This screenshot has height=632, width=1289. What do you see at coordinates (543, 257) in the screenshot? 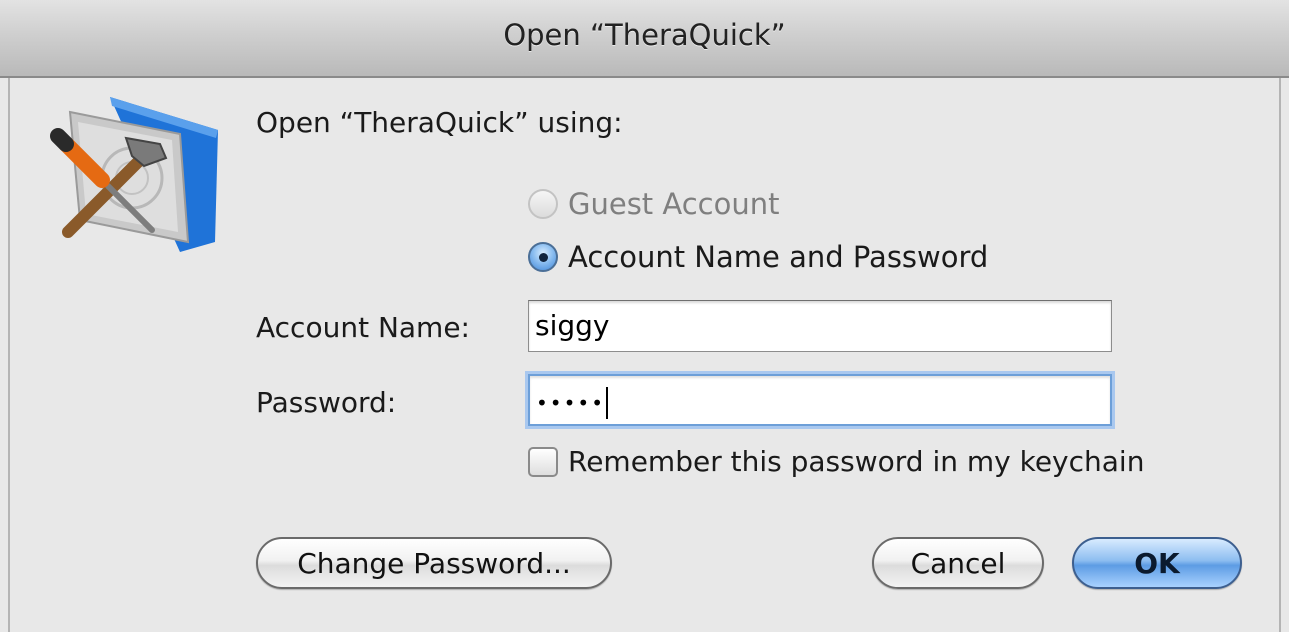
I see `radio-button-selected-icon` at bounding box center [543, 257].